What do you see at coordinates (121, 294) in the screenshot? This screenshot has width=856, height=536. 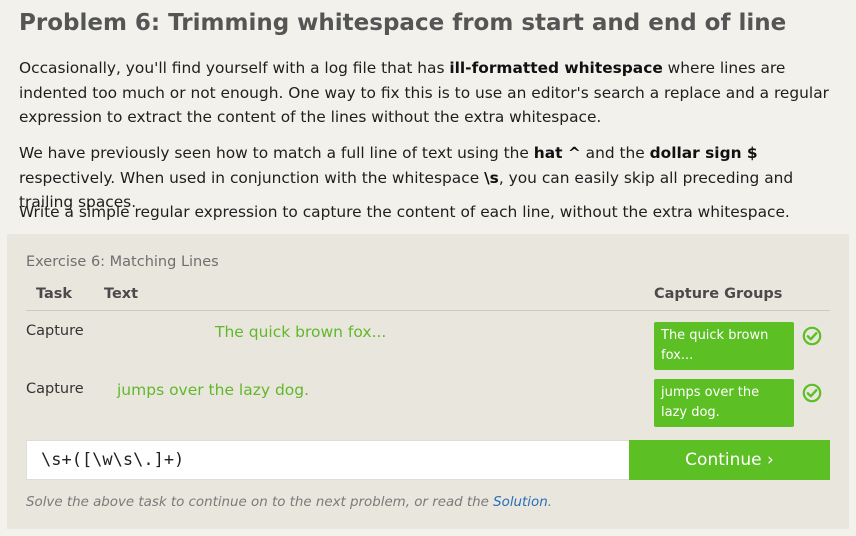 I see `column-header-text: Text` at bounding box center [121, 294].